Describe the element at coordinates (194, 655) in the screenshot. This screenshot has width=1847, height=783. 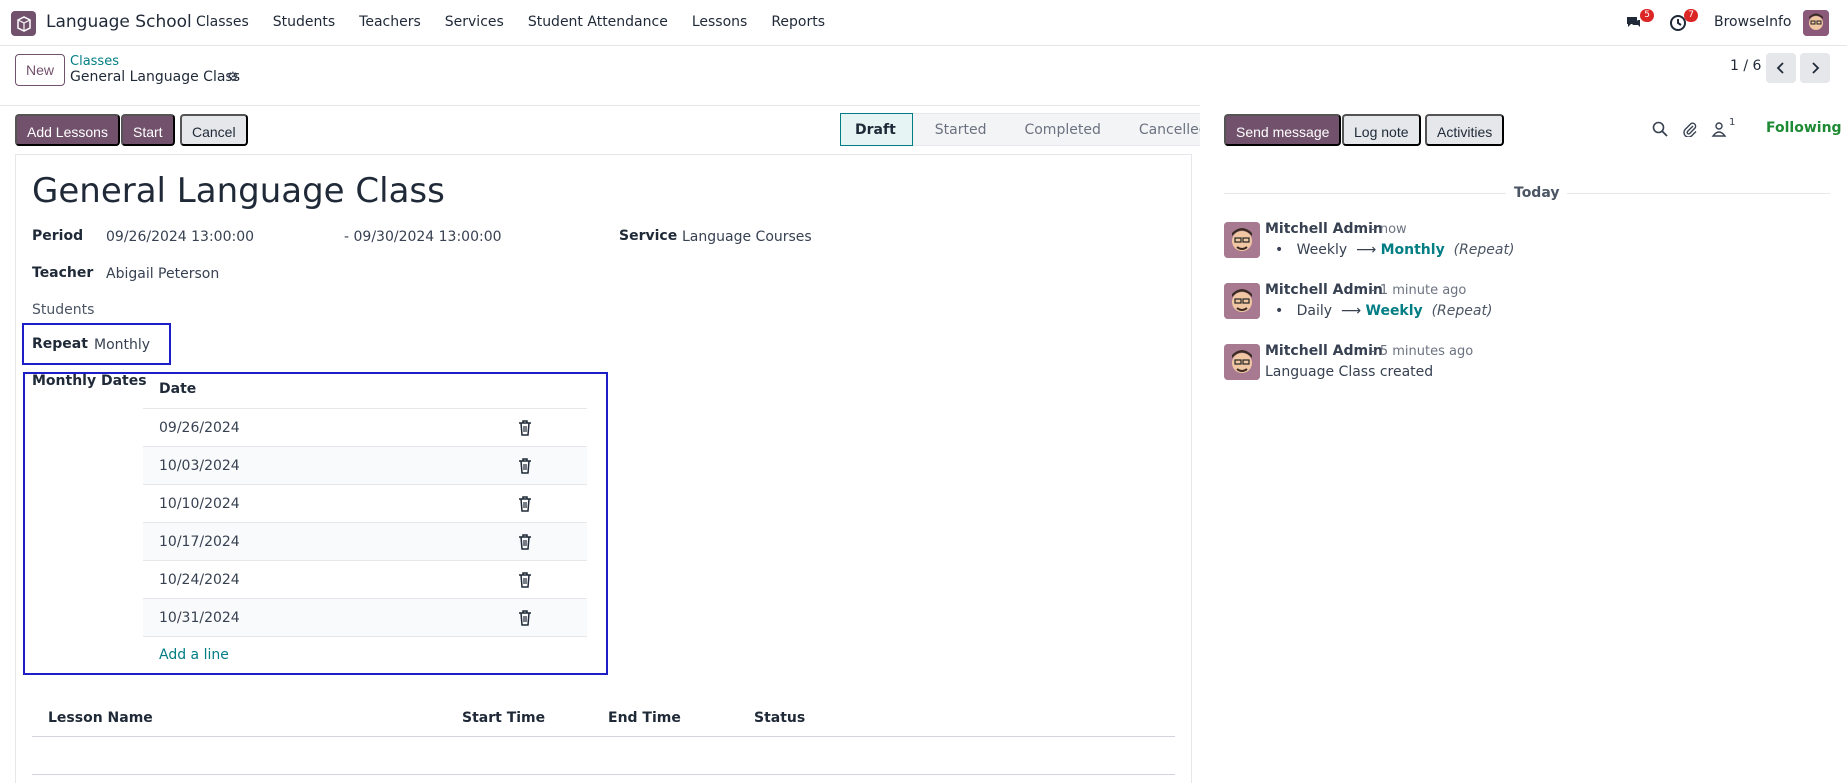
I see `add-line-link: Add a line` at that location.